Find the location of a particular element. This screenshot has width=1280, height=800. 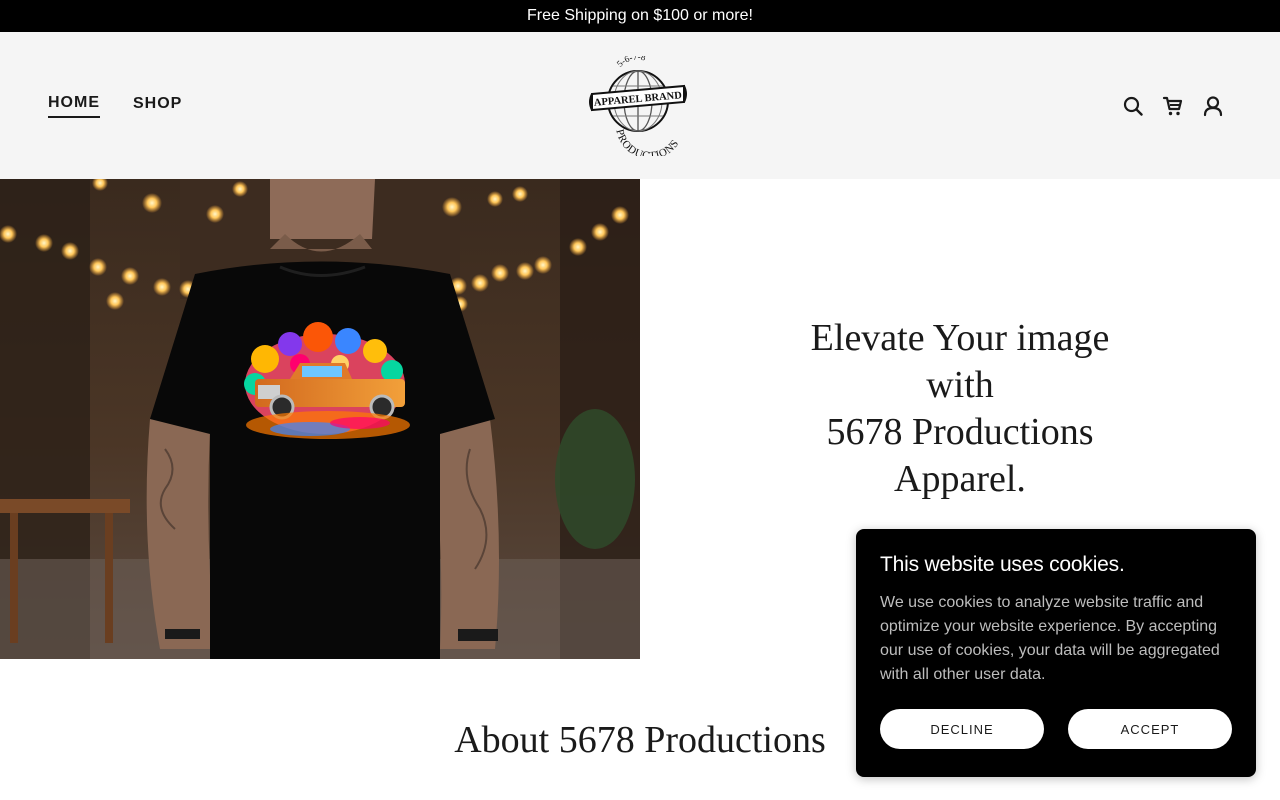

hero-headline-line: Elevate Your image is located at coordinates (960, 338).